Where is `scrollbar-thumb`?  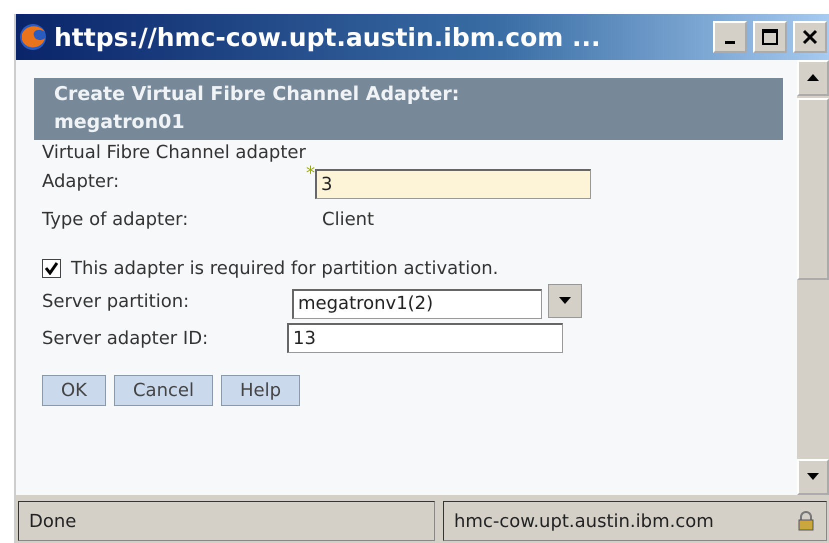 scrollbar-thumb is located at coordinates (813, 189).